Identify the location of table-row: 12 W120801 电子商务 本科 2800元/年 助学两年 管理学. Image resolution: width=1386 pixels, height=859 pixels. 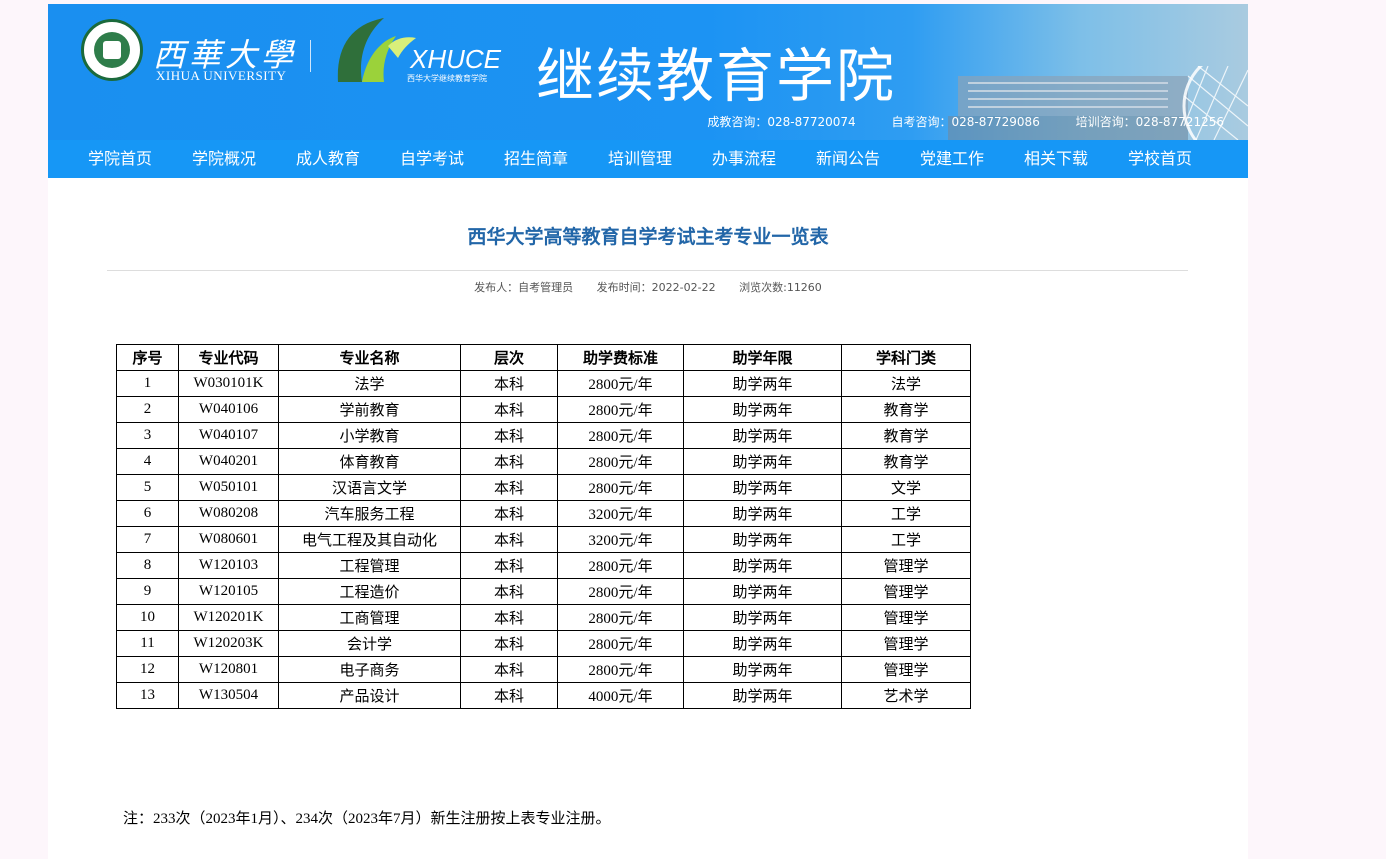
(543, 669).